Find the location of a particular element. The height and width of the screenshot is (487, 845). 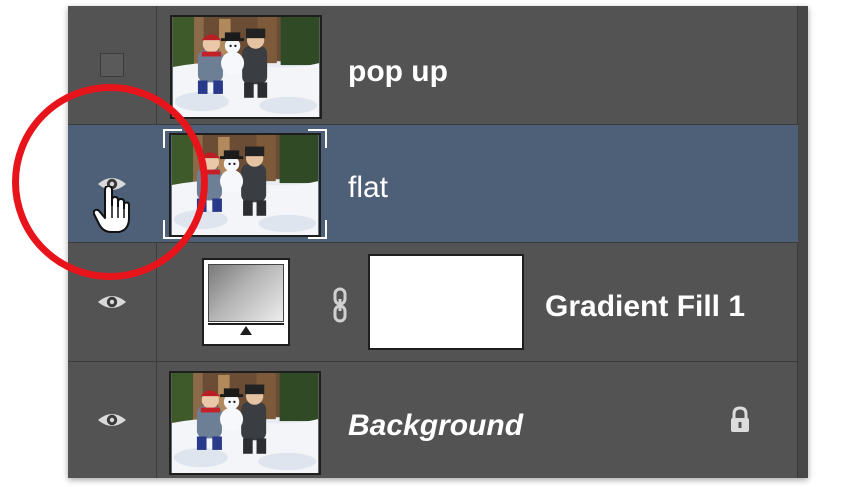

visibility-toggle-pop-up is located at coordinates (112, 65).